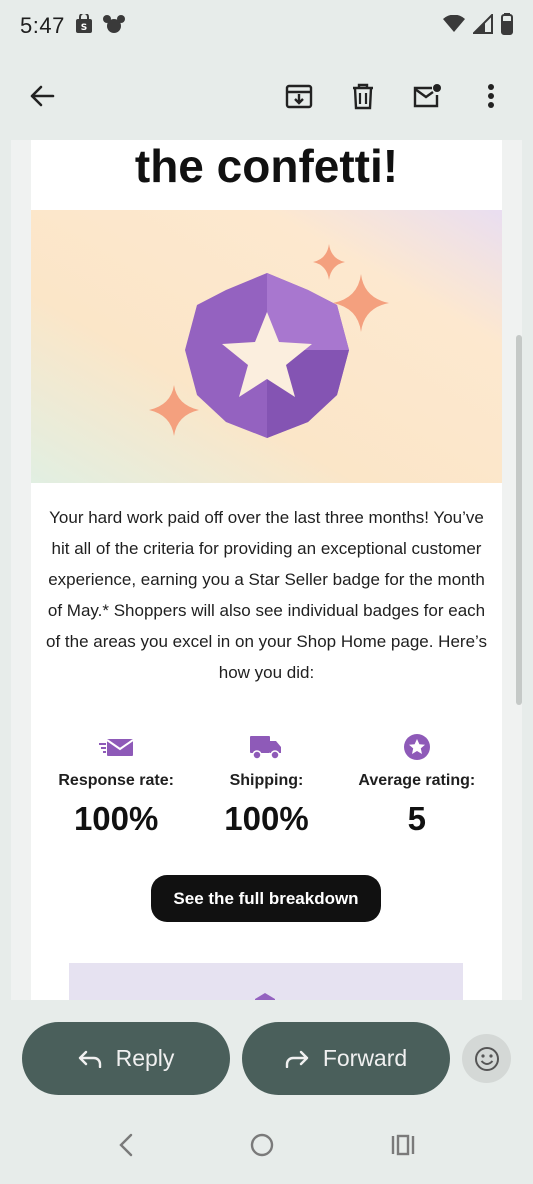 The image size is (533, 1184). Describe the element at coordinates (519, 520) in the screenshot. I see `scrollbar` at that location.